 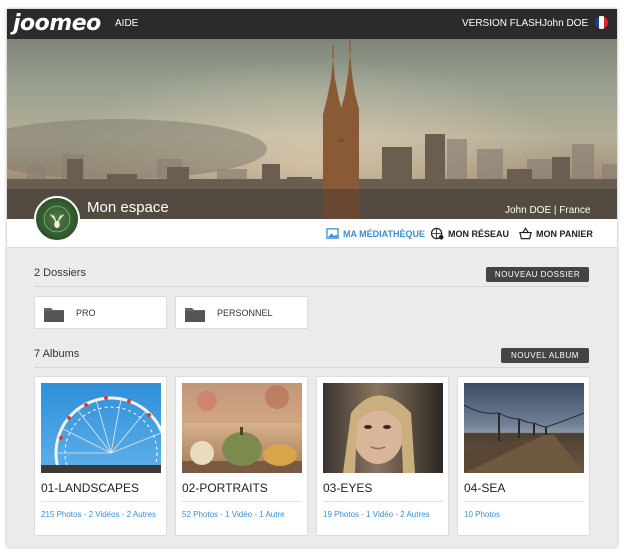 I want to click on avatar, so click(x=57, y=219).